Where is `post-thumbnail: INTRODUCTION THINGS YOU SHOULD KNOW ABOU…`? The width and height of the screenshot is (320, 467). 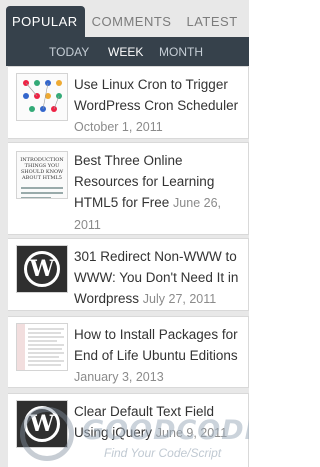 post-thumbnail: INTRODUCTION THINGS YOU SHOULD KNOW ABOU… is located at coordinates (42, 175).